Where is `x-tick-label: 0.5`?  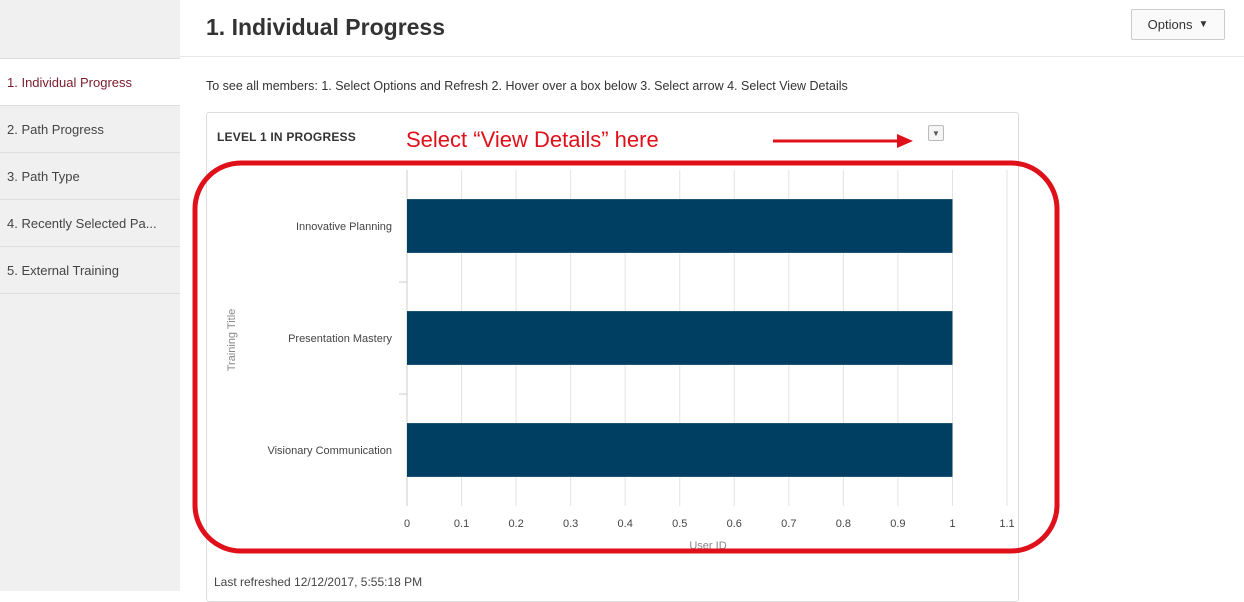
x-tick-label: 0.5 is located at coordinates (679, 524).